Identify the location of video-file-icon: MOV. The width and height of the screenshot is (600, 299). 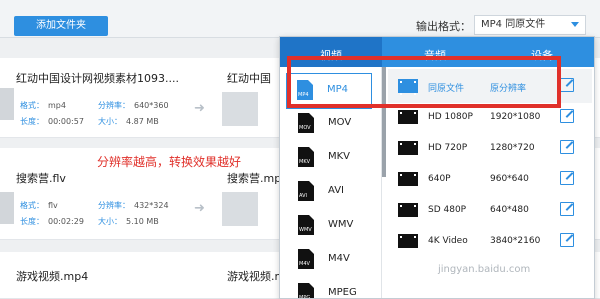
(306, 123).